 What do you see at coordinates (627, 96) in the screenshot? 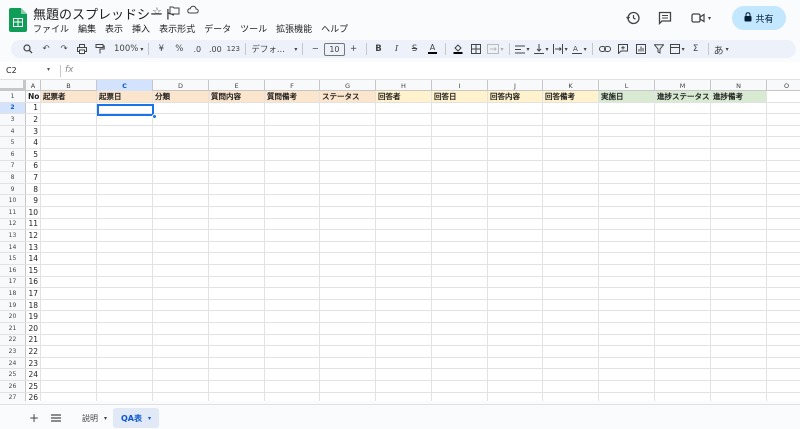
I see `header-cell-l: 実施日` at bounding box center [627, 96].